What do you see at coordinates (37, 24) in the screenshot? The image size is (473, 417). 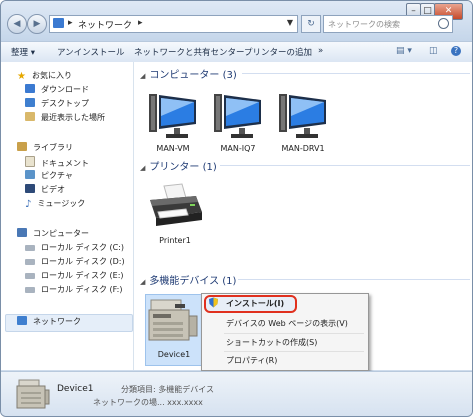 I see `forward-button: ▶` at bounding box center [37, 24].